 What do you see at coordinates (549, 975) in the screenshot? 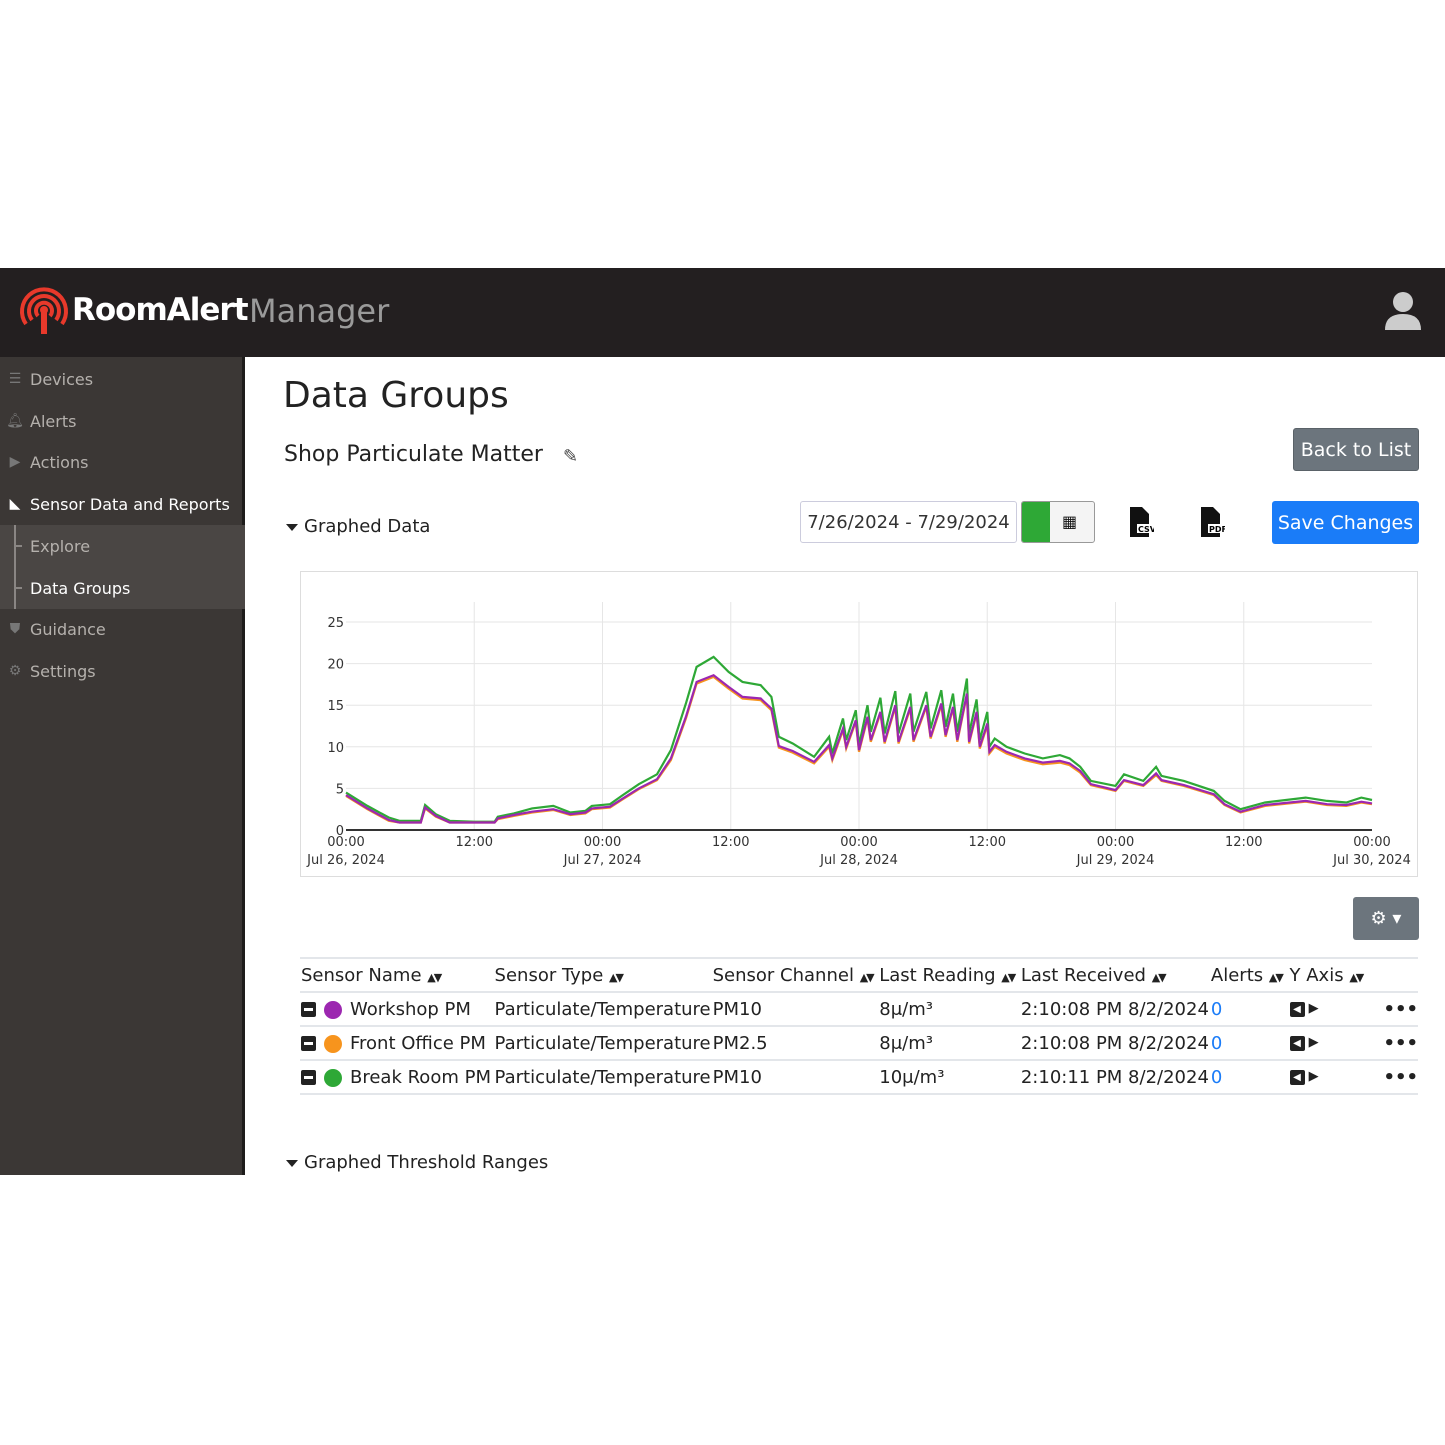
I see `column-label: Sensor Type` at bounding box center [549, 975].